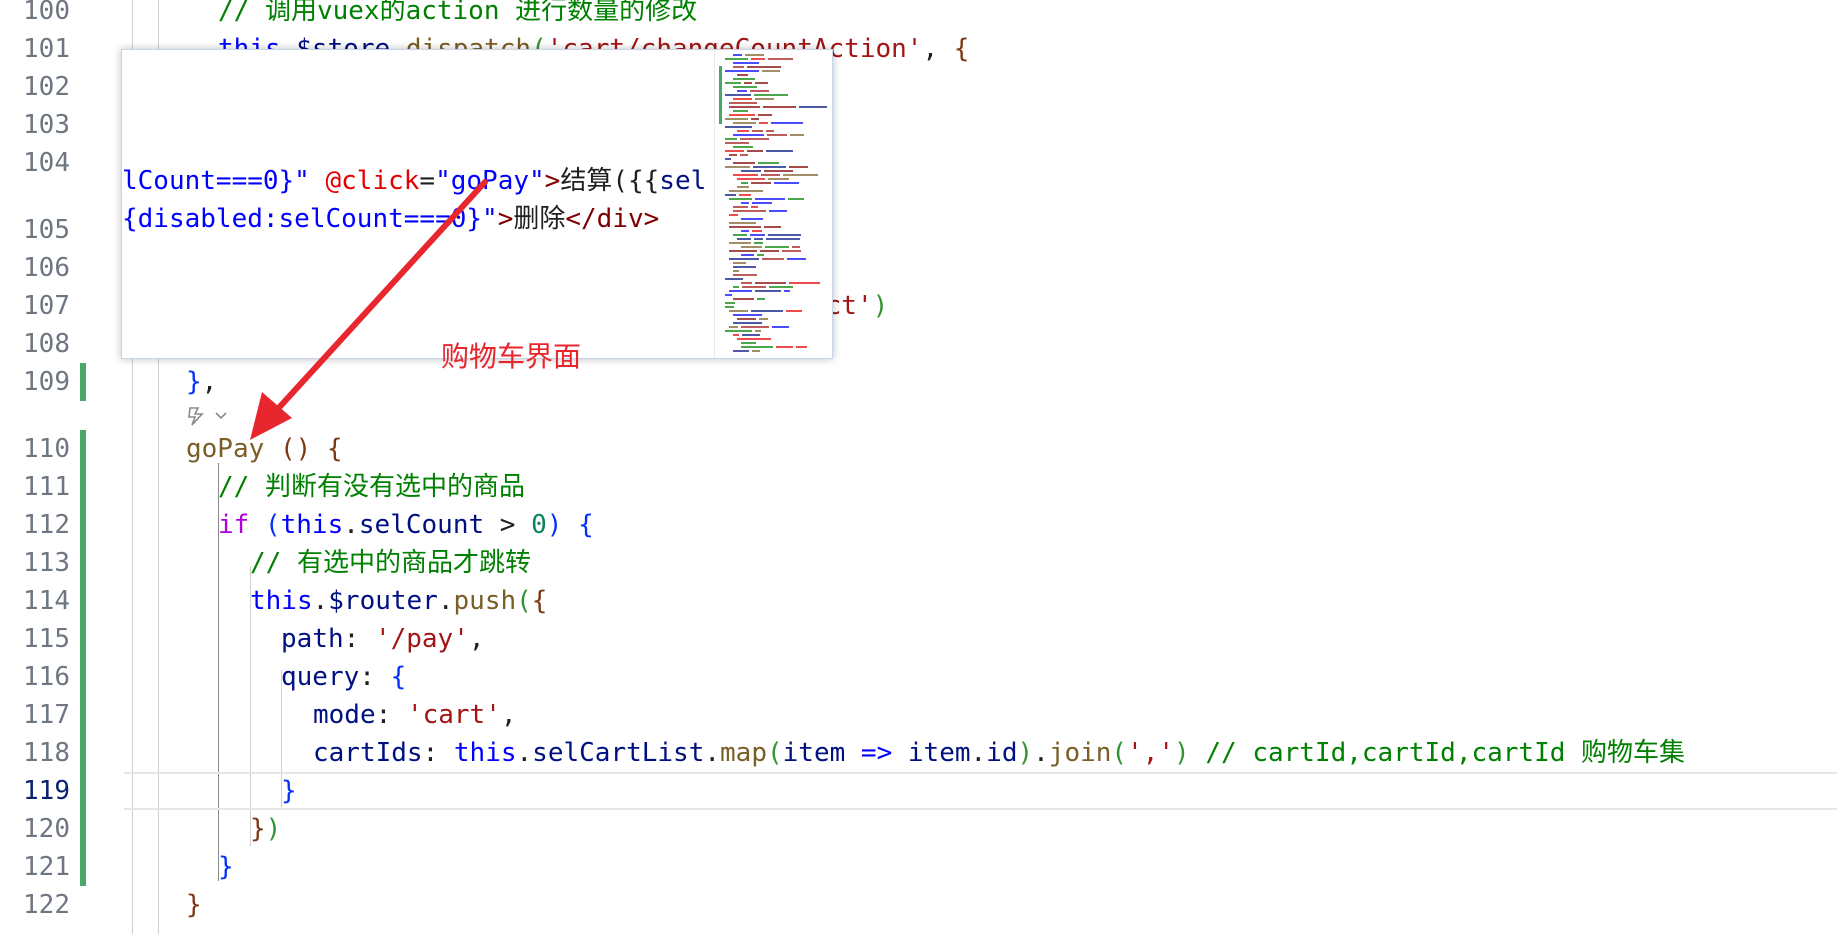 The width and height of the screenshot is (1837, 934). What do you see at coordinates (46, 163) in the screenshot?
I see `line-number: 104` at bounding box center [46, 163].